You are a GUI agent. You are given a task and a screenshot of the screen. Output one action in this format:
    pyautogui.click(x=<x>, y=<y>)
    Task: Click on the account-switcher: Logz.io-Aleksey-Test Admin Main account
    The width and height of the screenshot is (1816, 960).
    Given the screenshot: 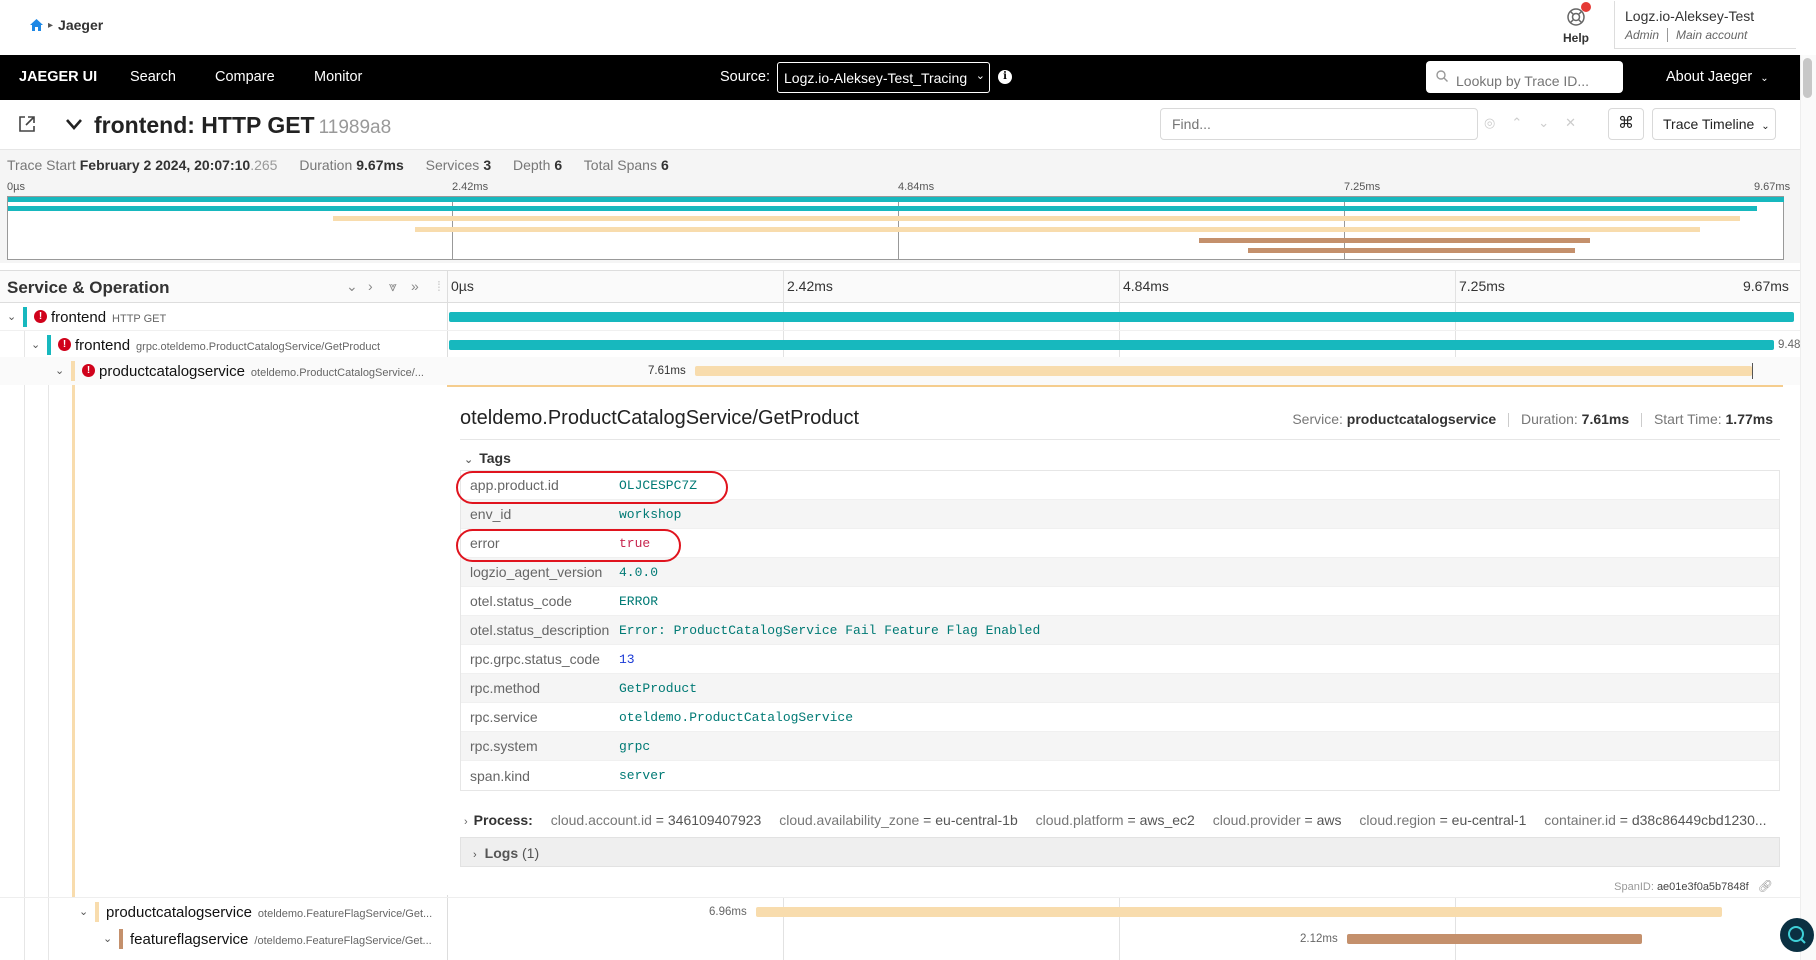 What is the action you would take?
    pyautogui.click(x=1705, y=25)
    